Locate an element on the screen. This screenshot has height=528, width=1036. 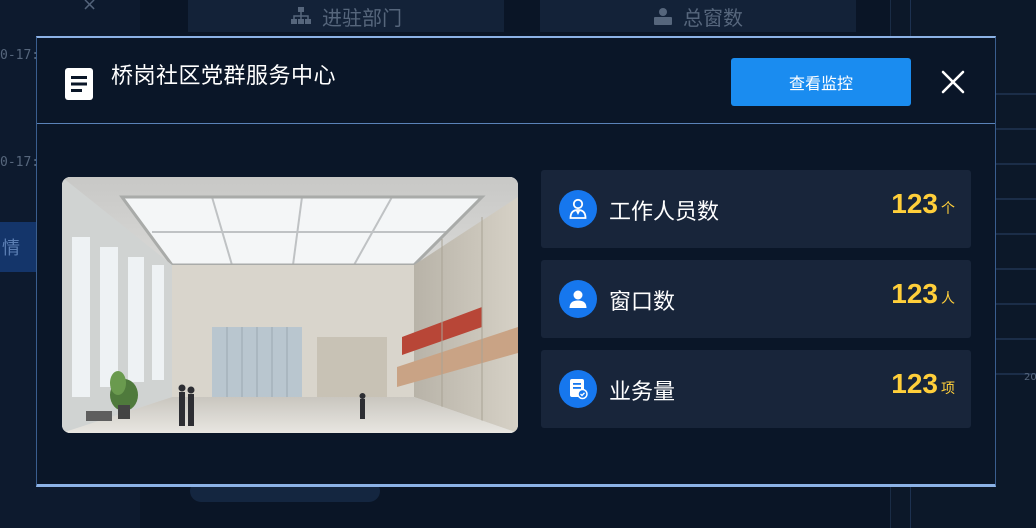
modal-title: 桥岗社区党群服务中心 is located at coordinates (224, 76).